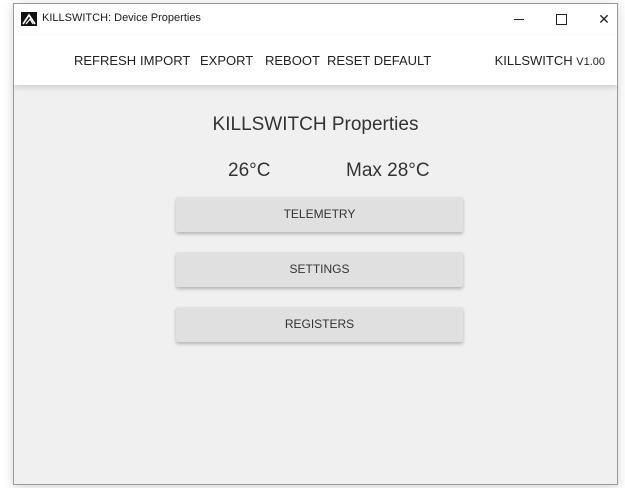  Describe the element at coordinates (121, 18) in the screenshot. I see `window-title: KILLSWITCH: Device Properties` at that location.